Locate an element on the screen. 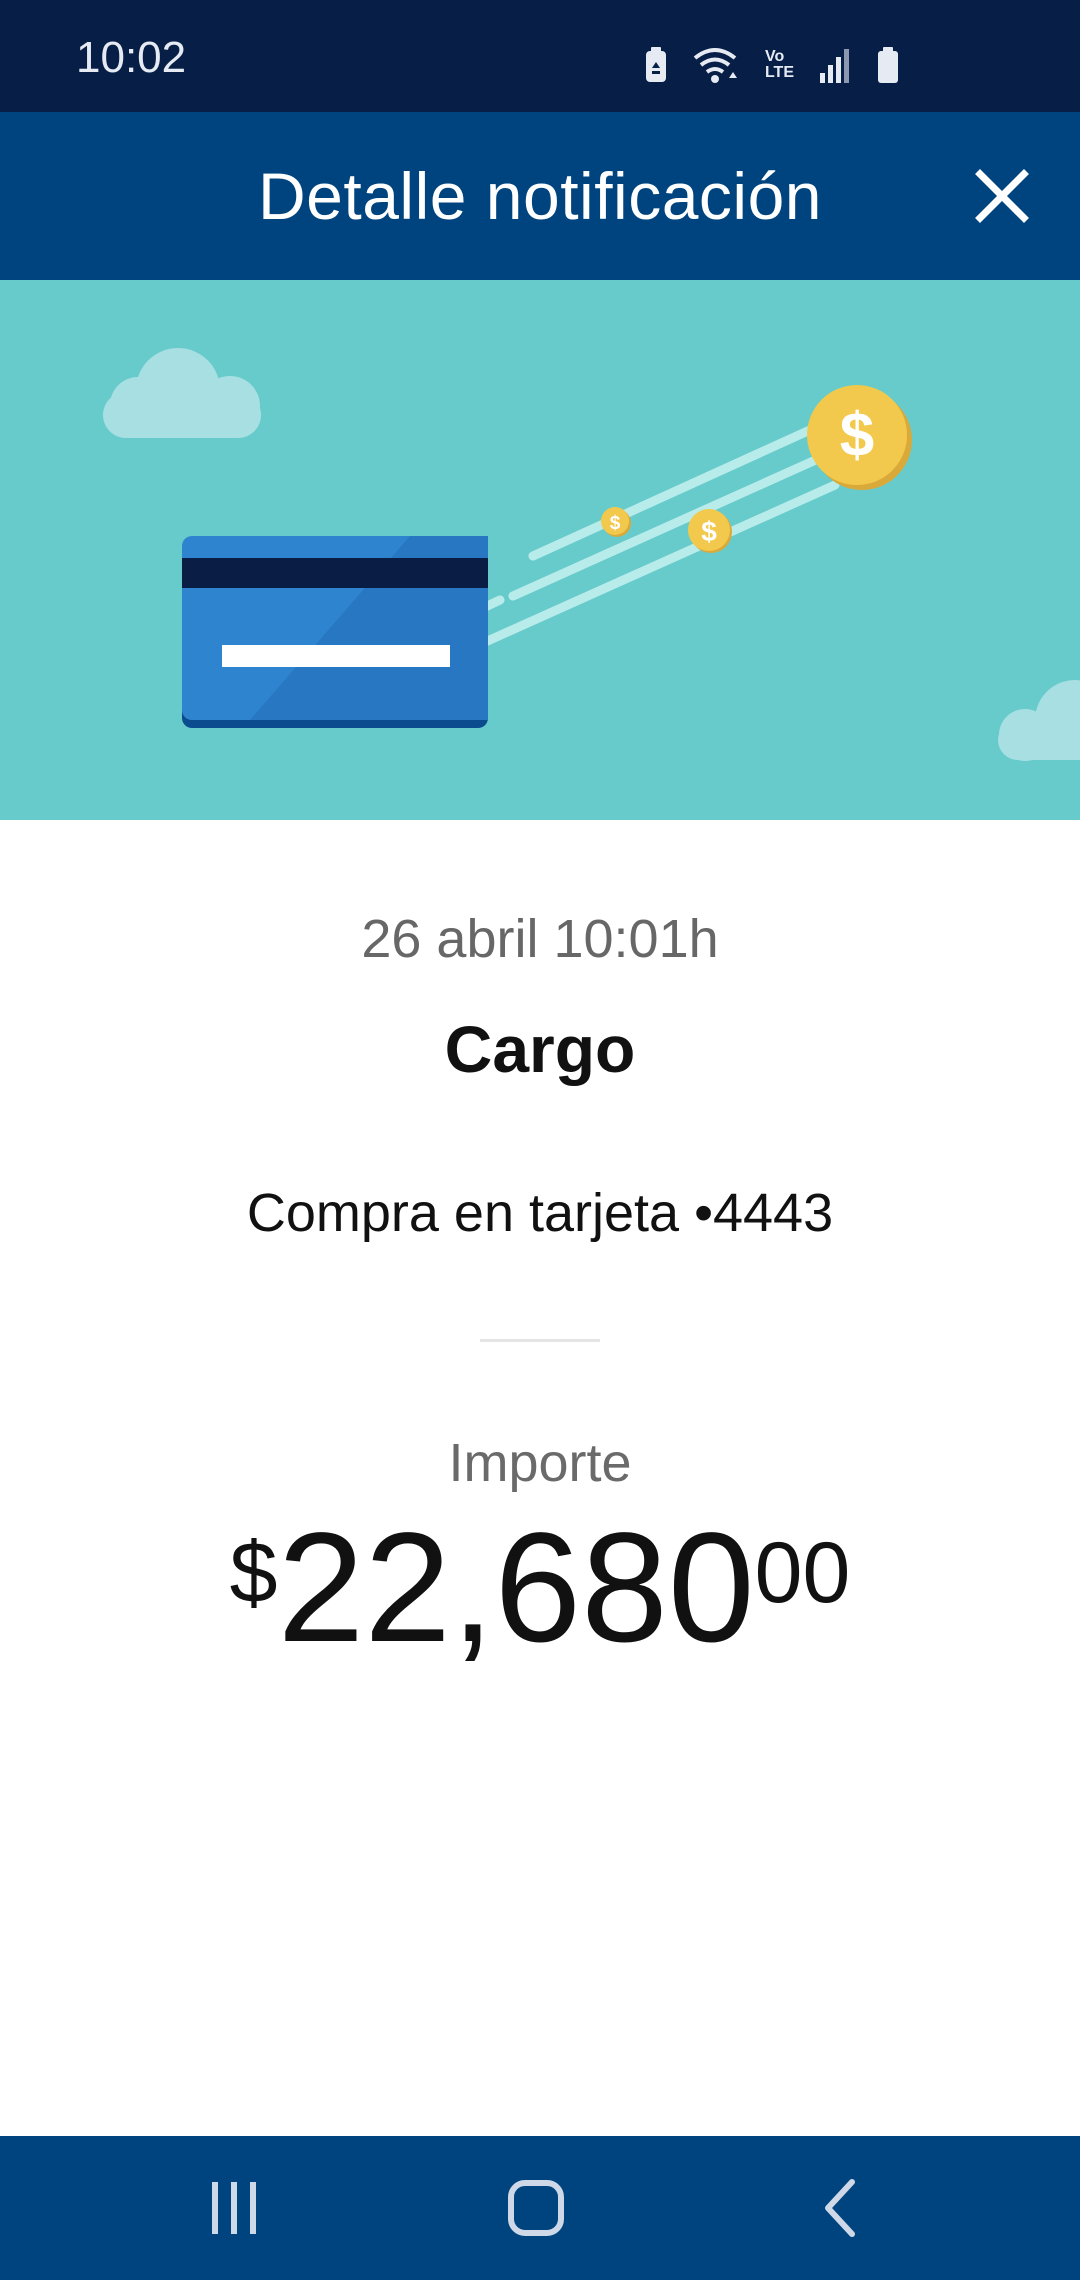 Image resolution: width=1080 pixels, height=2280 pixels. header-bar: Detalle notificación is located at coordinates (540, 196).